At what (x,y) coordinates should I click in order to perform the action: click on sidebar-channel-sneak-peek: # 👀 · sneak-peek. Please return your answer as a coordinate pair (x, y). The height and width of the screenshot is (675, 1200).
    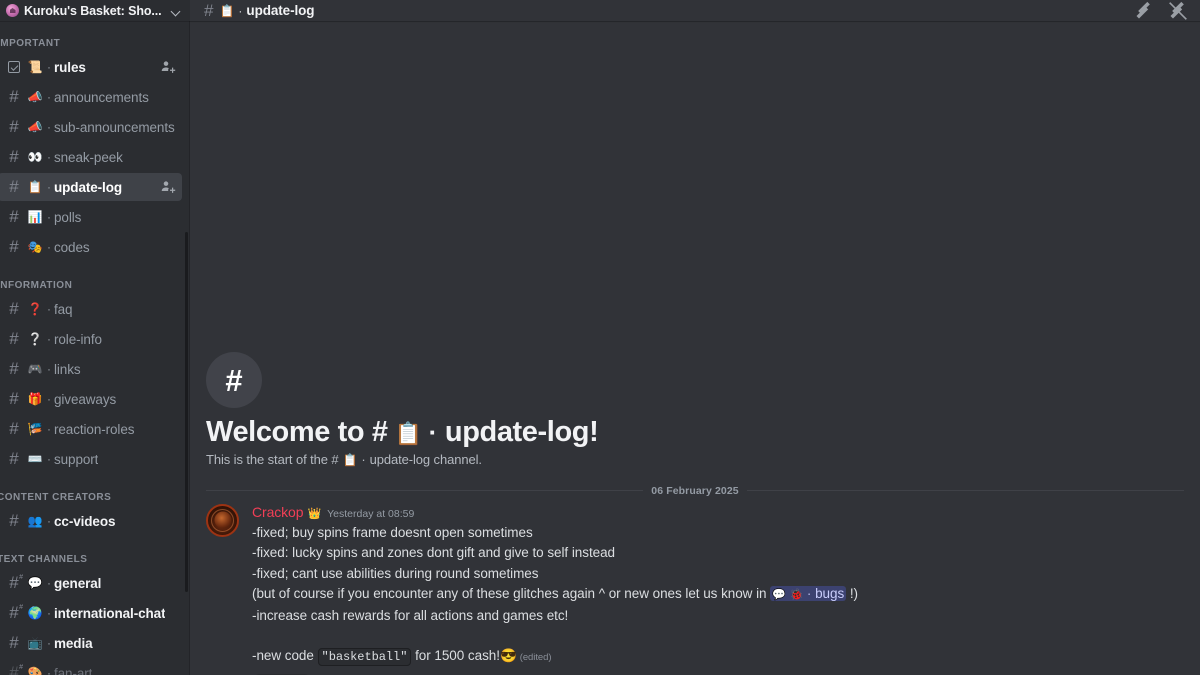
    Looking at the image, I should click on (91, 157).